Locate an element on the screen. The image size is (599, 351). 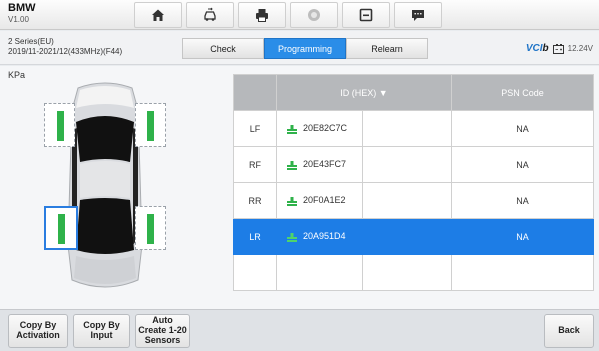
header-id-hex: ID (HEX) ▼ is located at coordinates (364, 92).